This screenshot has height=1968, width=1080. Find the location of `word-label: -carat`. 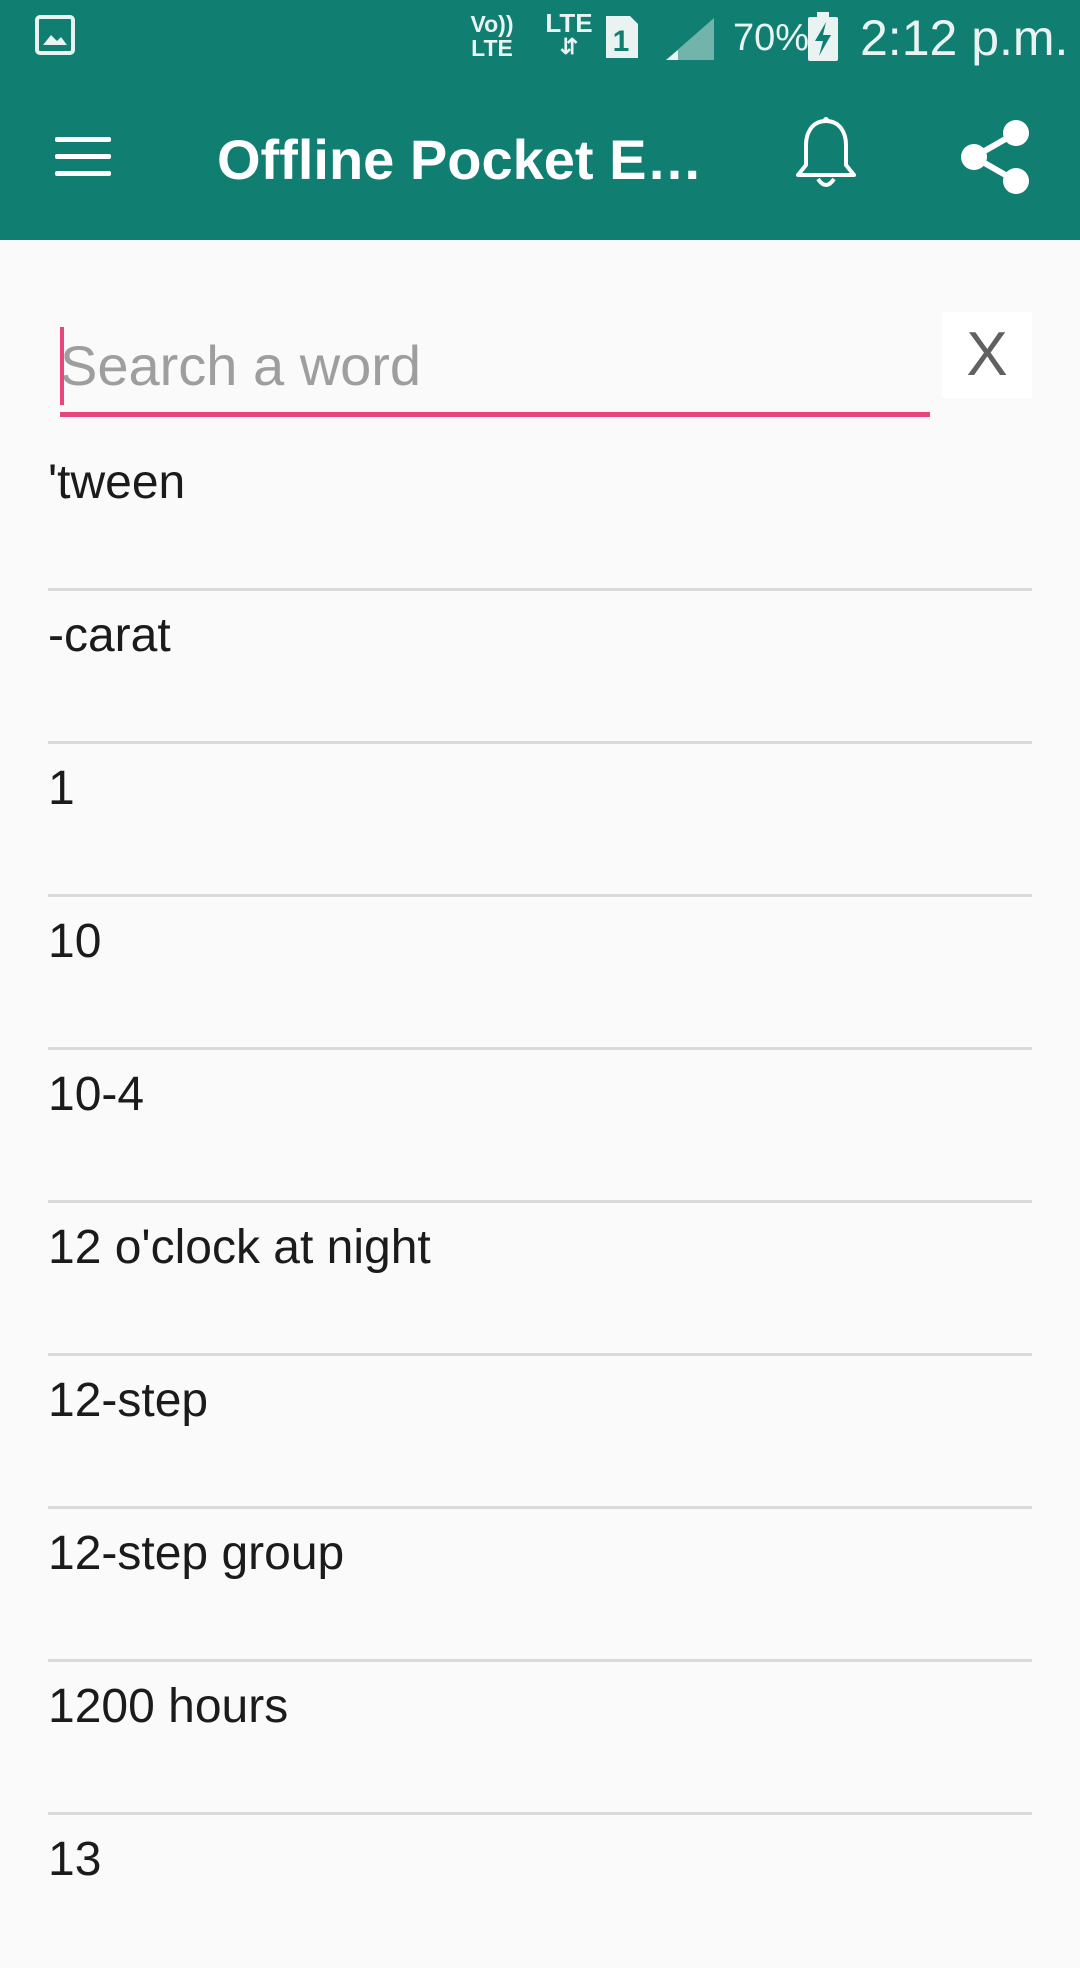

word-label: -carat is located at coordinates (109, 635).